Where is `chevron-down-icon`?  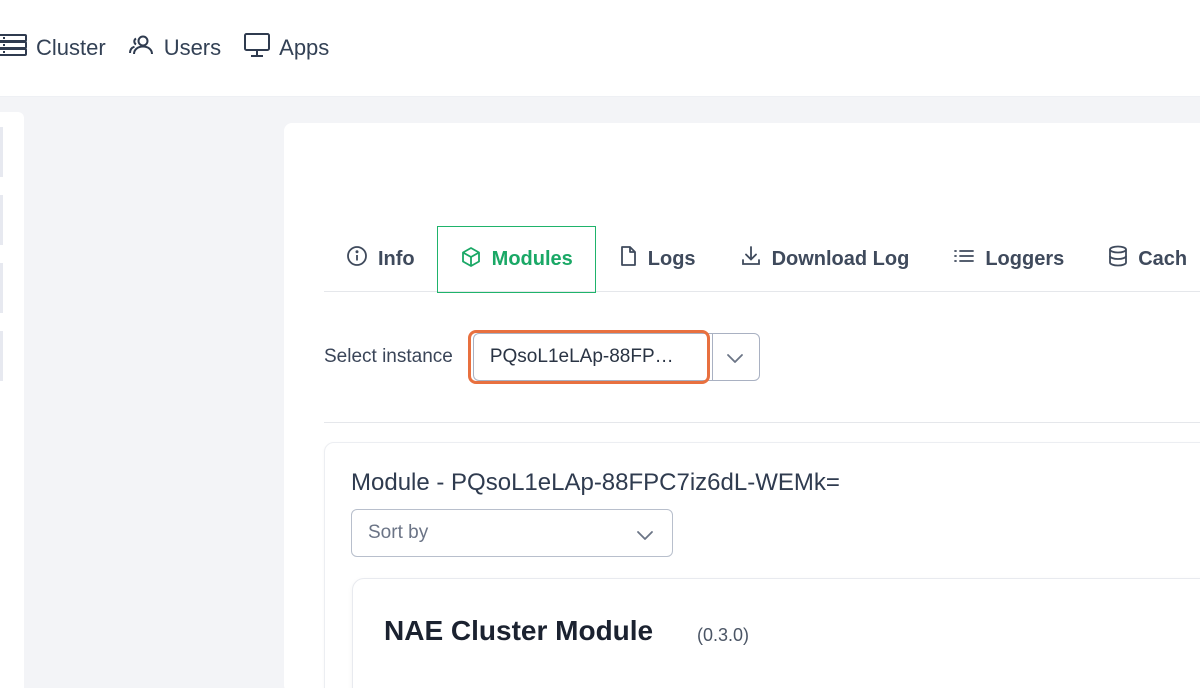 chevron-down-icon is located at coordinates (735, 360).